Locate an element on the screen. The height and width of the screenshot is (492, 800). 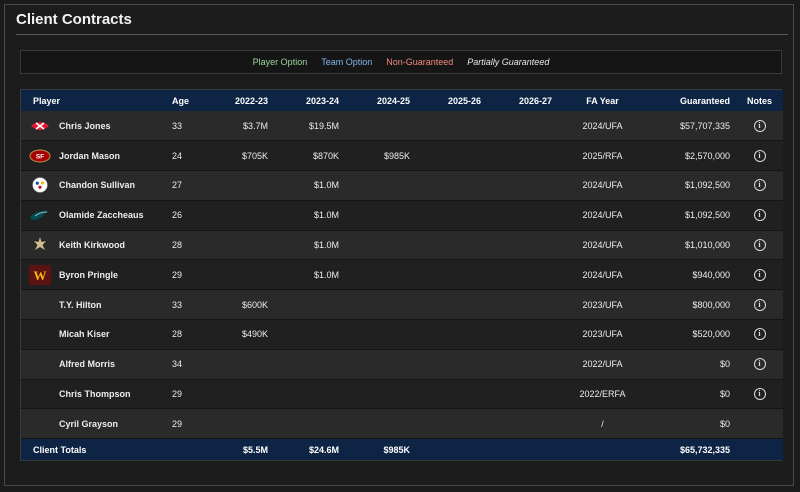
totals-label: Client Totals is located at coordinates (60, 449).